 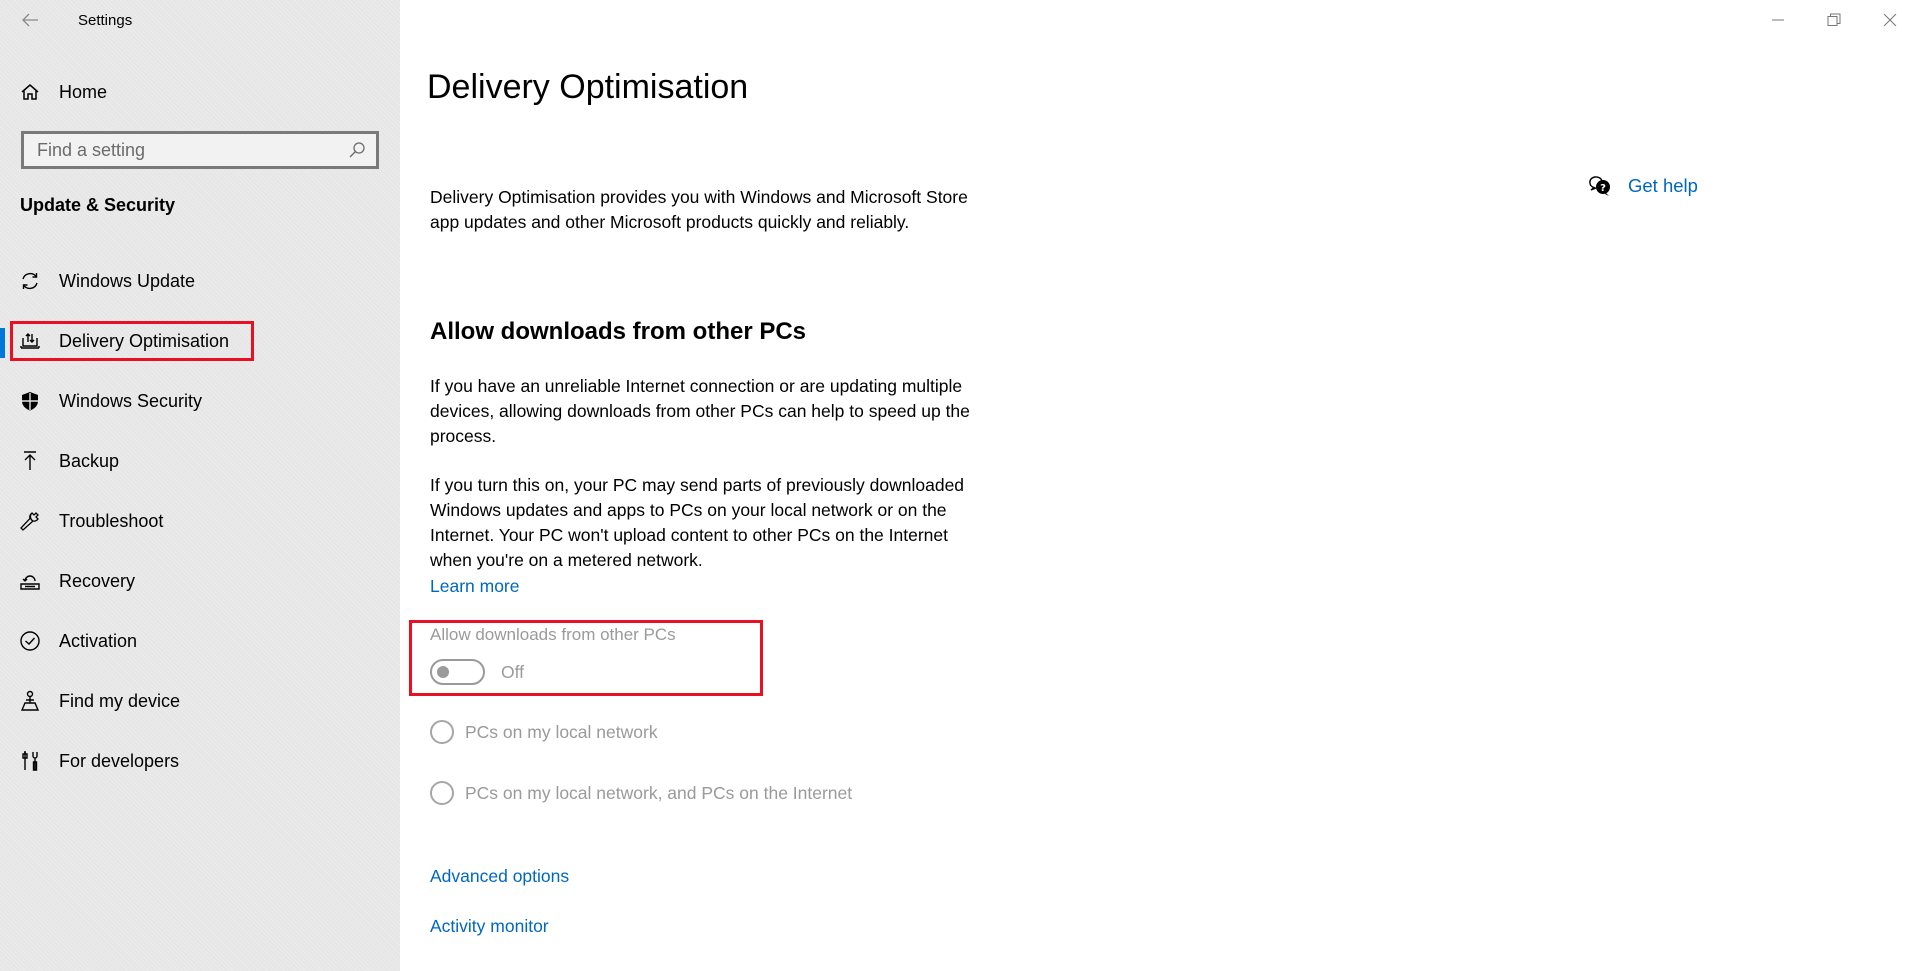 I want to click on search-icon, so click(x=357, y=150).